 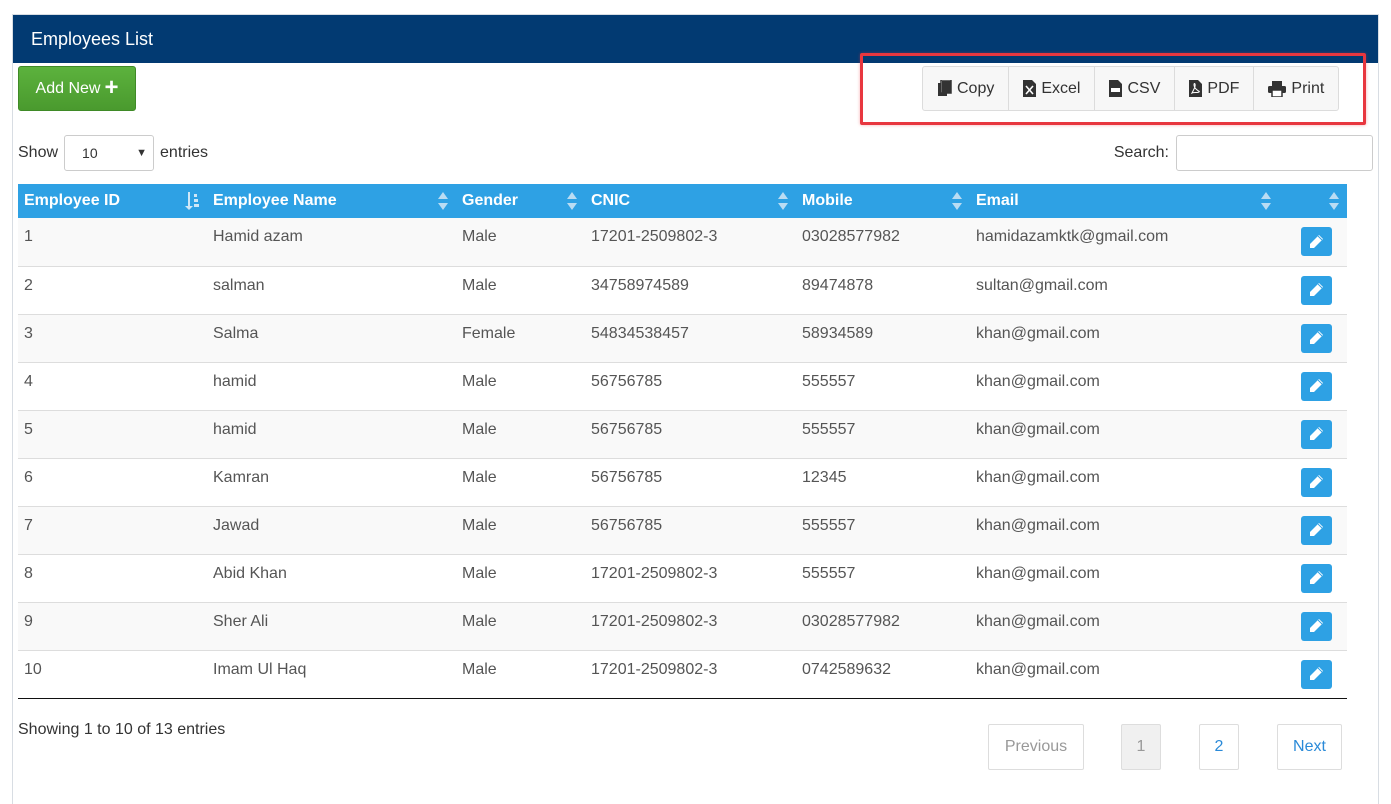 I want to click on pdf-file-icon, so click(x=1196, y=88).